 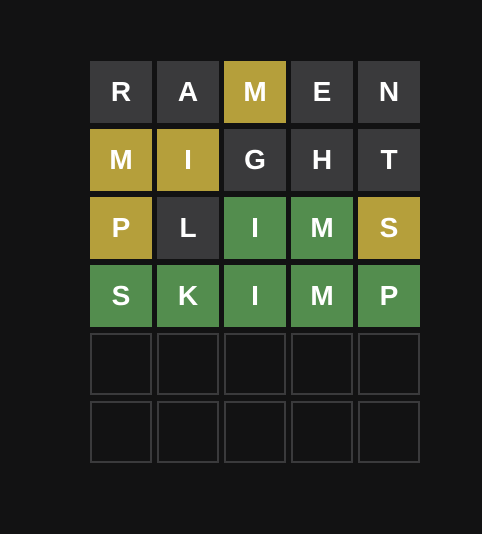 What do you see at coordinates (121, 160) in the screenshot?
I see `tile-r2-c1: M` at bounding box center [121, 160].